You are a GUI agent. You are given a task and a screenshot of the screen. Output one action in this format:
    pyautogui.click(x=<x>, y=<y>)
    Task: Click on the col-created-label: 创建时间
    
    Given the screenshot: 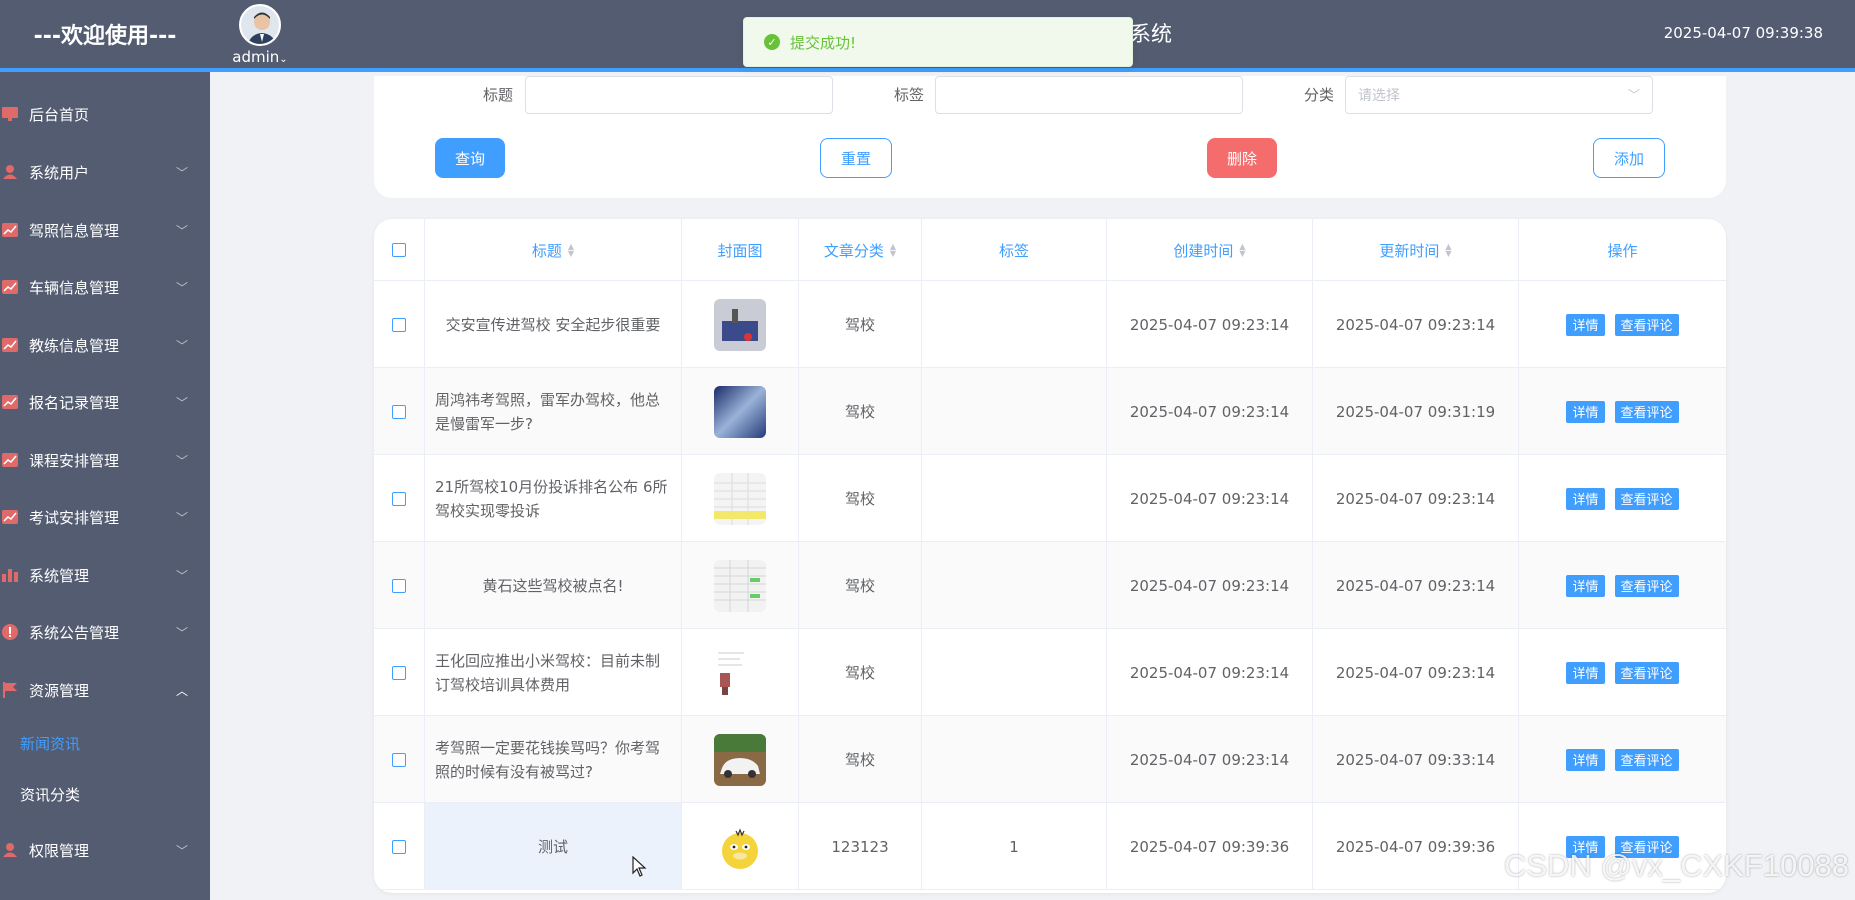 What is the action you would take?
    pyautogui.click(x=1203, y=250)
    